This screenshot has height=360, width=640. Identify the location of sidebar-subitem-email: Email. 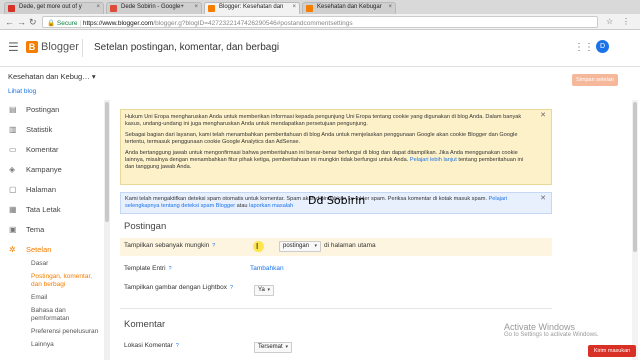
(52, 298).